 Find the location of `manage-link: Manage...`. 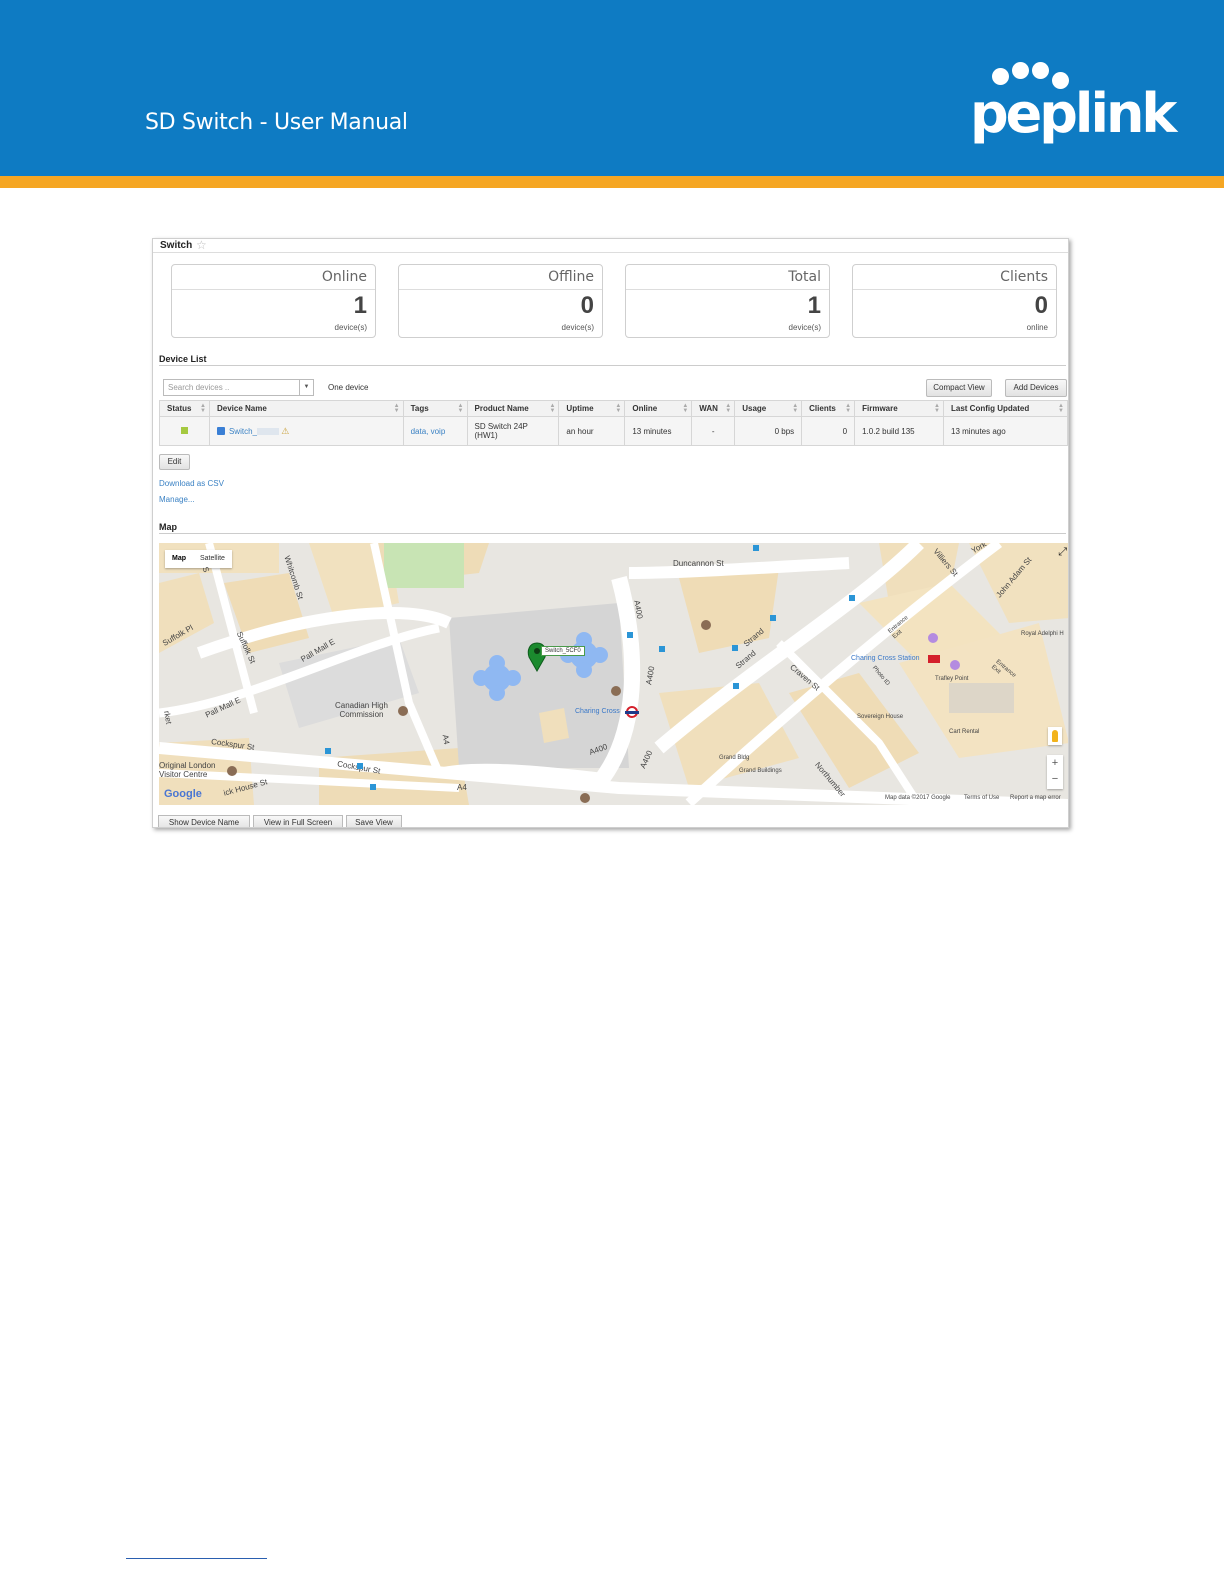

manage-link: Manage... is located at coordinates (177, 499).